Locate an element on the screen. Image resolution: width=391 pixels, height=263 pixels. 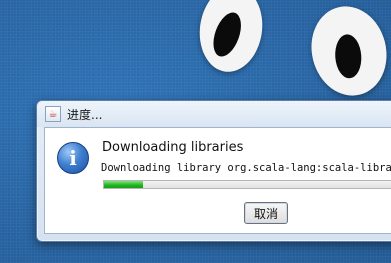
cartoon-eye-right is located at coordinates (346, 52).